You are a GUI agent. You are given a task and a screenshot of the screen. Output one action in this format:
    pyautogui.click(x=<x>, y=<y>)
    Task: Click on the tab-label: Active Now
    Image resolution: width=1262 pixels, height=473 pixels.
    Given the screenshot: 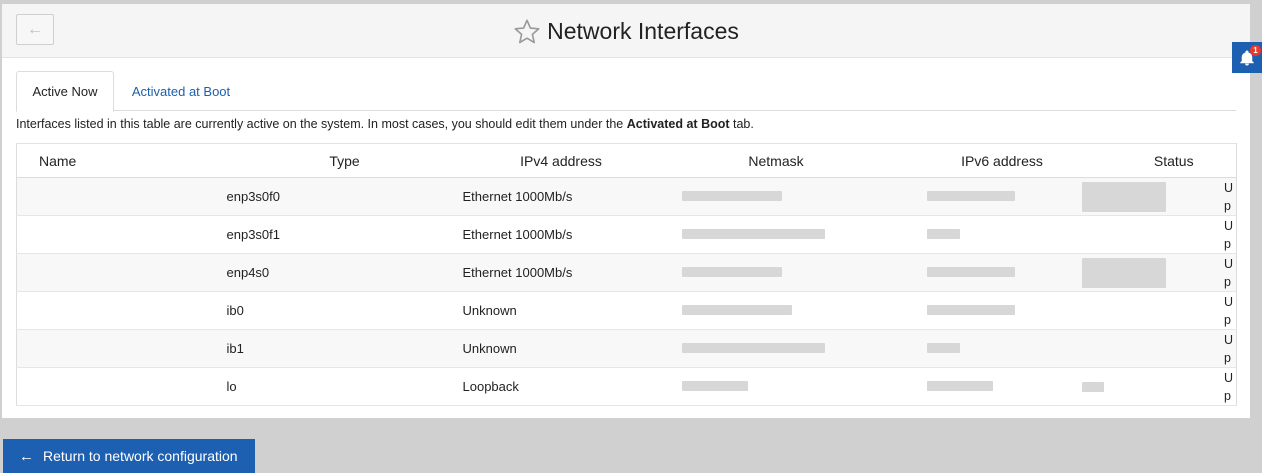 What is the action you would take?
    pyautogui.click(x=65, y=91)
    